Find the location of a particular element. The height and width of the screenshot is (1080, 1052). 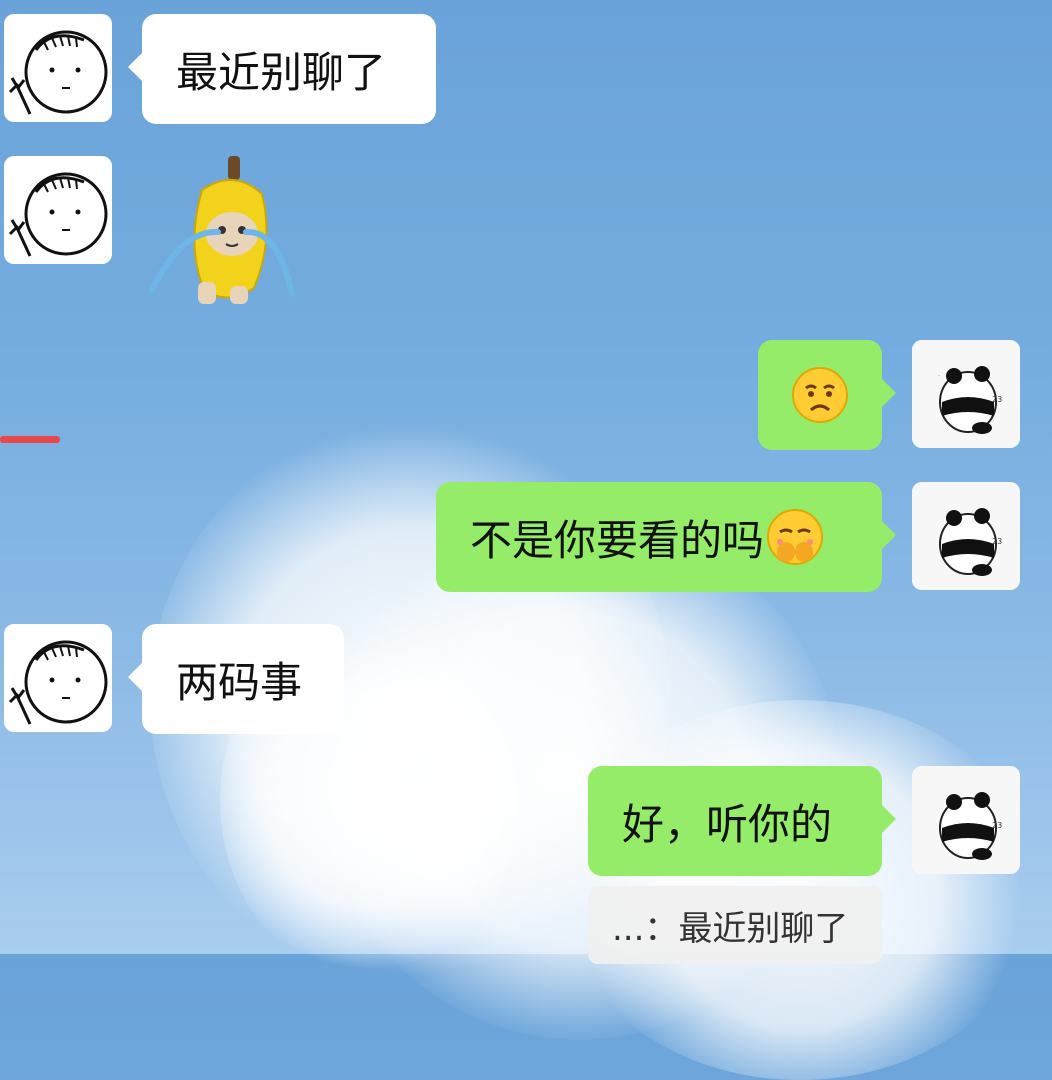

crying-banana-cat-sticker-icon is located at coordinates (222, 230).